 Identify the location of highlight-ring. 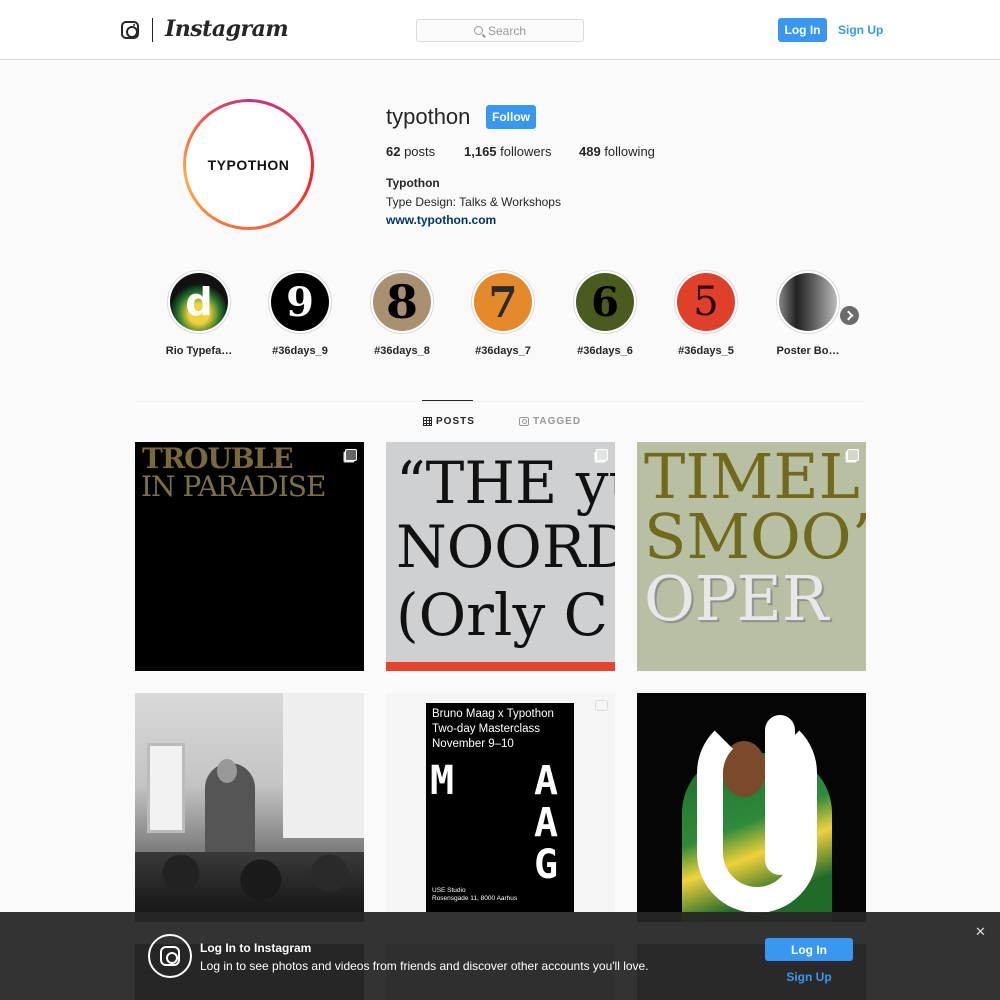
(808, 302).